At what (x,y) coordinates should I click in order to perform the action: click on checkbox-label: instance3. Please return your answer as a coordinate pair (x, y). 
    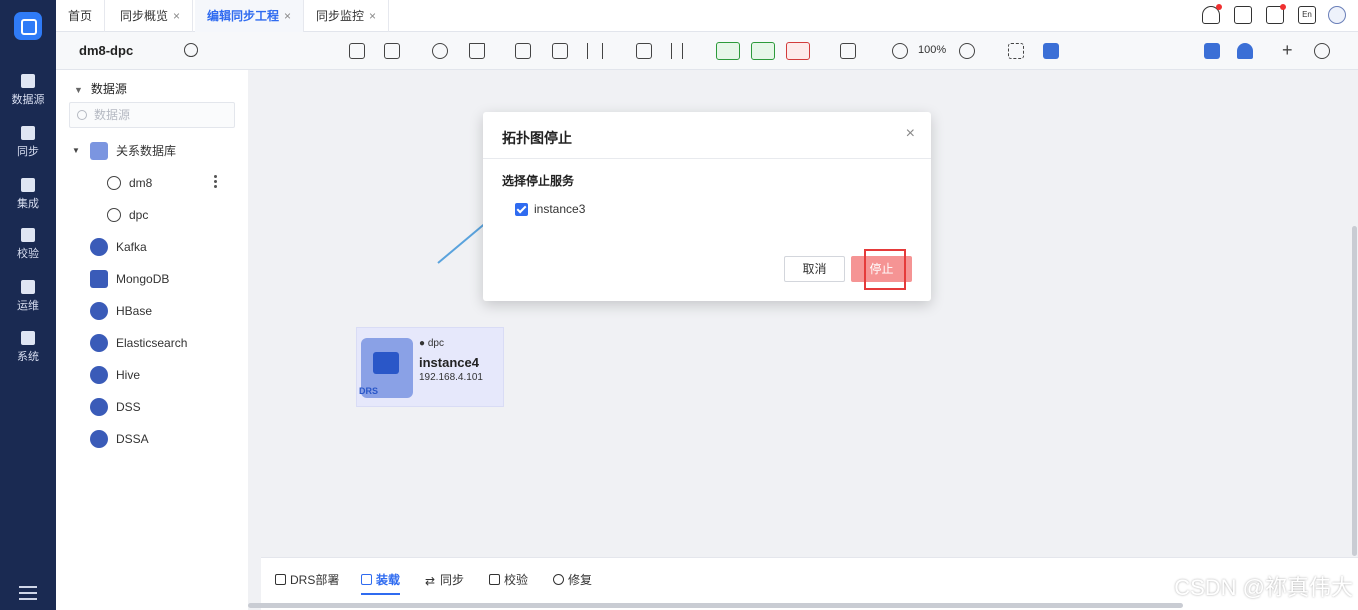
    Looking at the image, I should click on (559, 209).